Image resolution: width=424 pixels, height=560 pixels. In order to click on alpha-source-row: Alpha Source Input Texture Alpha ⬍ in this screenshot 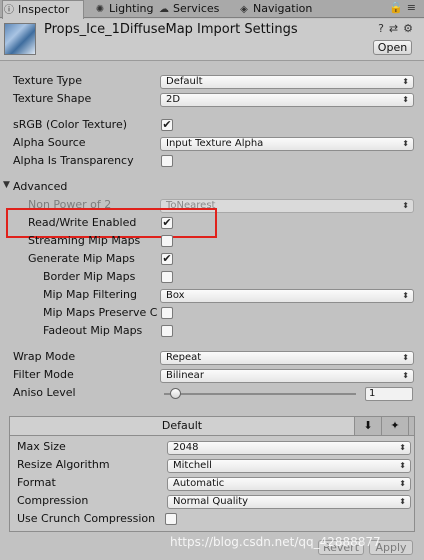, I will do `click(212, 144)`.